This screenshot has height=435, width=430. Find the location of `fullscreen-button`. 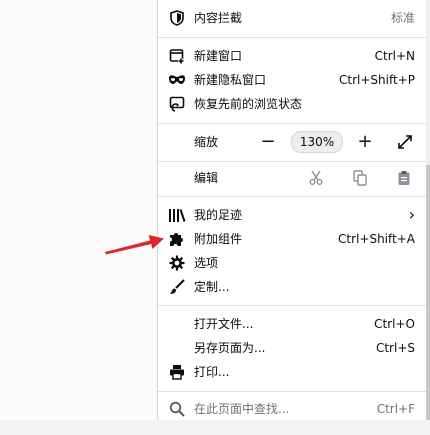

fullscreen-button is located at coordinates (405, 142).